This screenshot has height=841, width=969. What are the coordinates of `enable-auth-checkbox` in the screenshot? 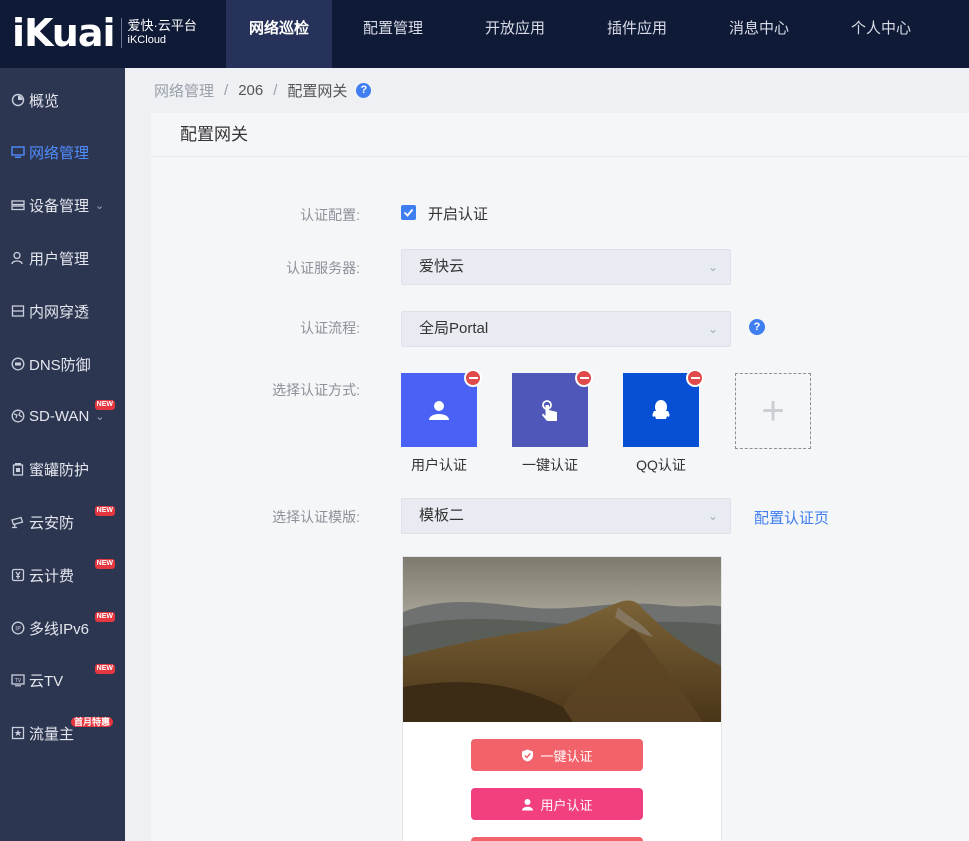 It's located at (408, 212).